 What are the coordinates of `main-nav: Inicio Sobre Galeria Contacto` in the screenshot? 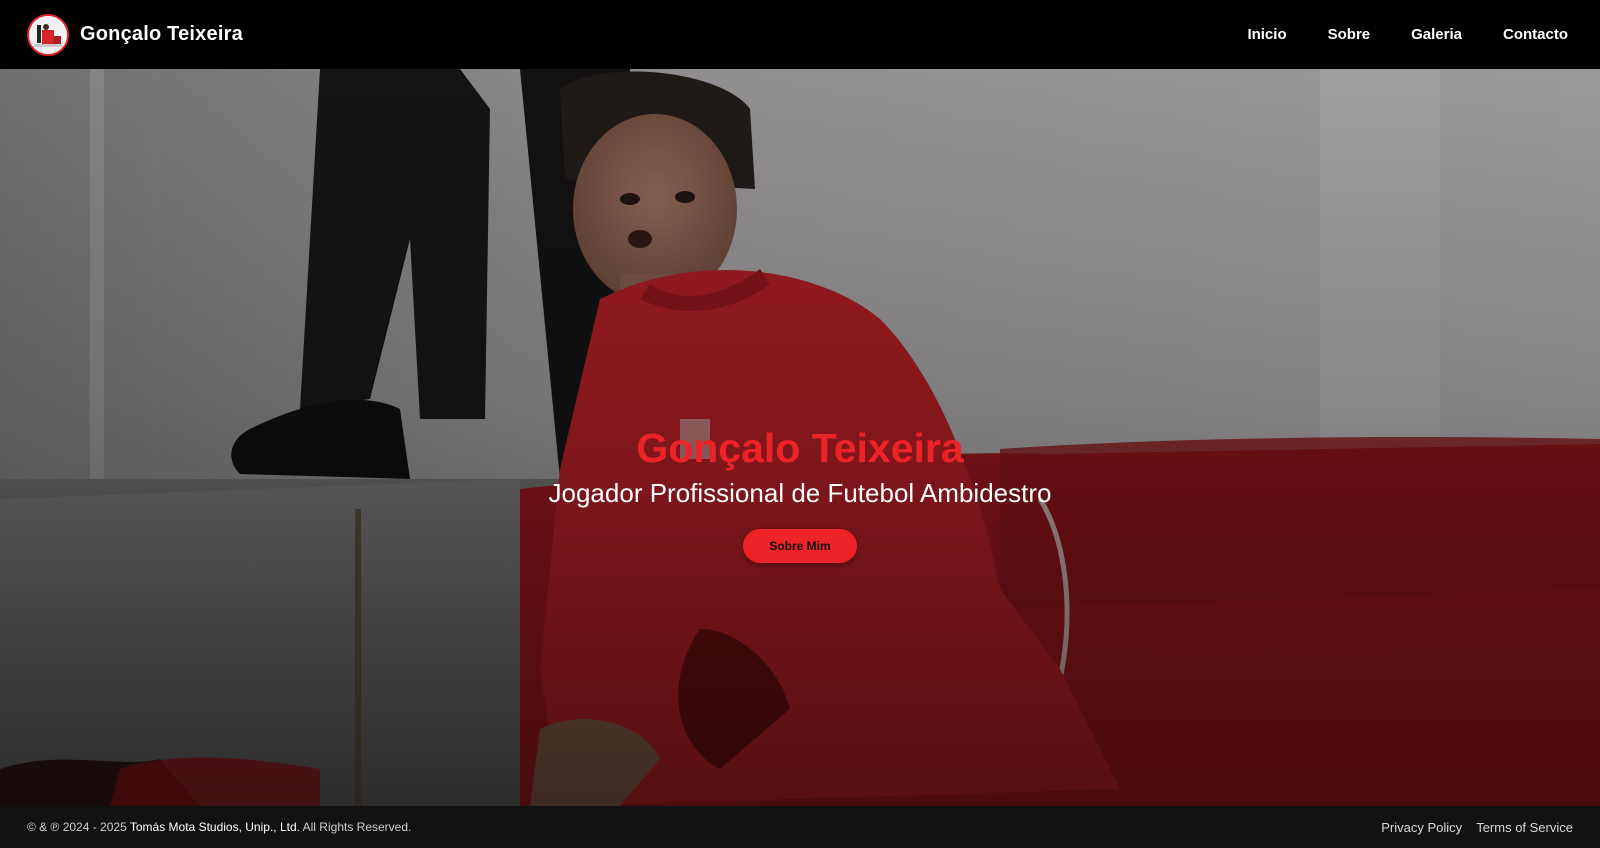 It's located at (1387, 34).